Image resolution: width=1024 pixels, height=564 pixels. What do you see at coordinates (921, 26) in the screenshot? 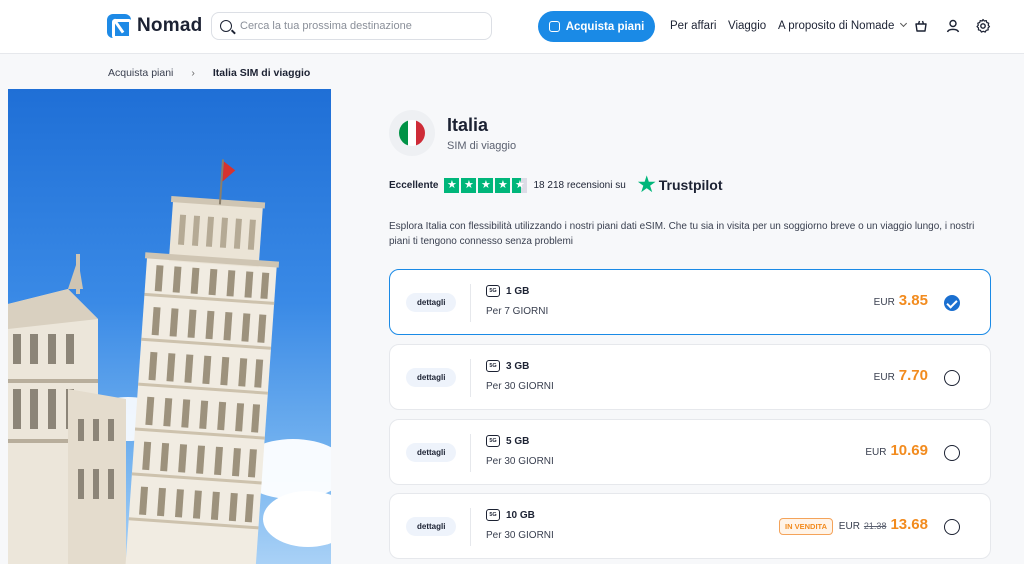
I see `basket-icon` at bounding box center [921, 26].